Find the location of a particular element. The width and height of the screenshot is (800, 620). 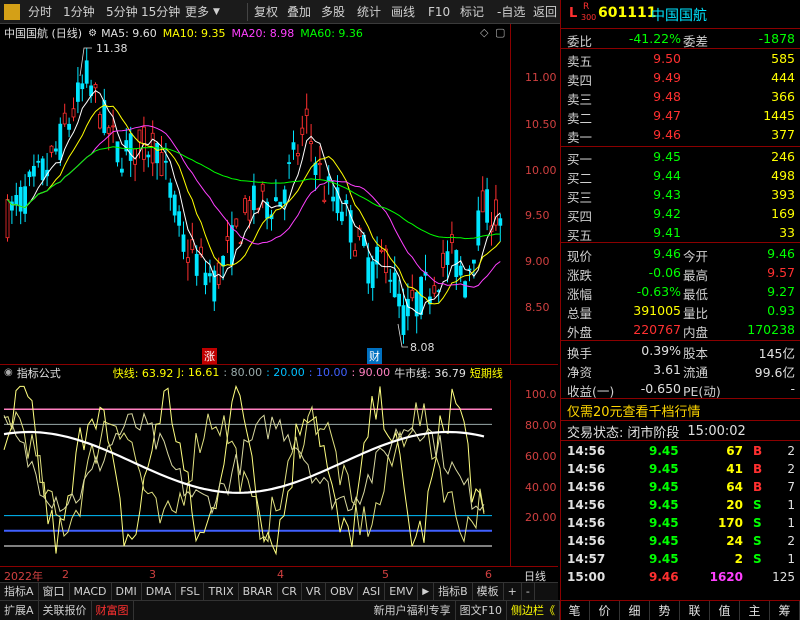

tab-fenshi: 分时 is located at coordinates (40, 12).